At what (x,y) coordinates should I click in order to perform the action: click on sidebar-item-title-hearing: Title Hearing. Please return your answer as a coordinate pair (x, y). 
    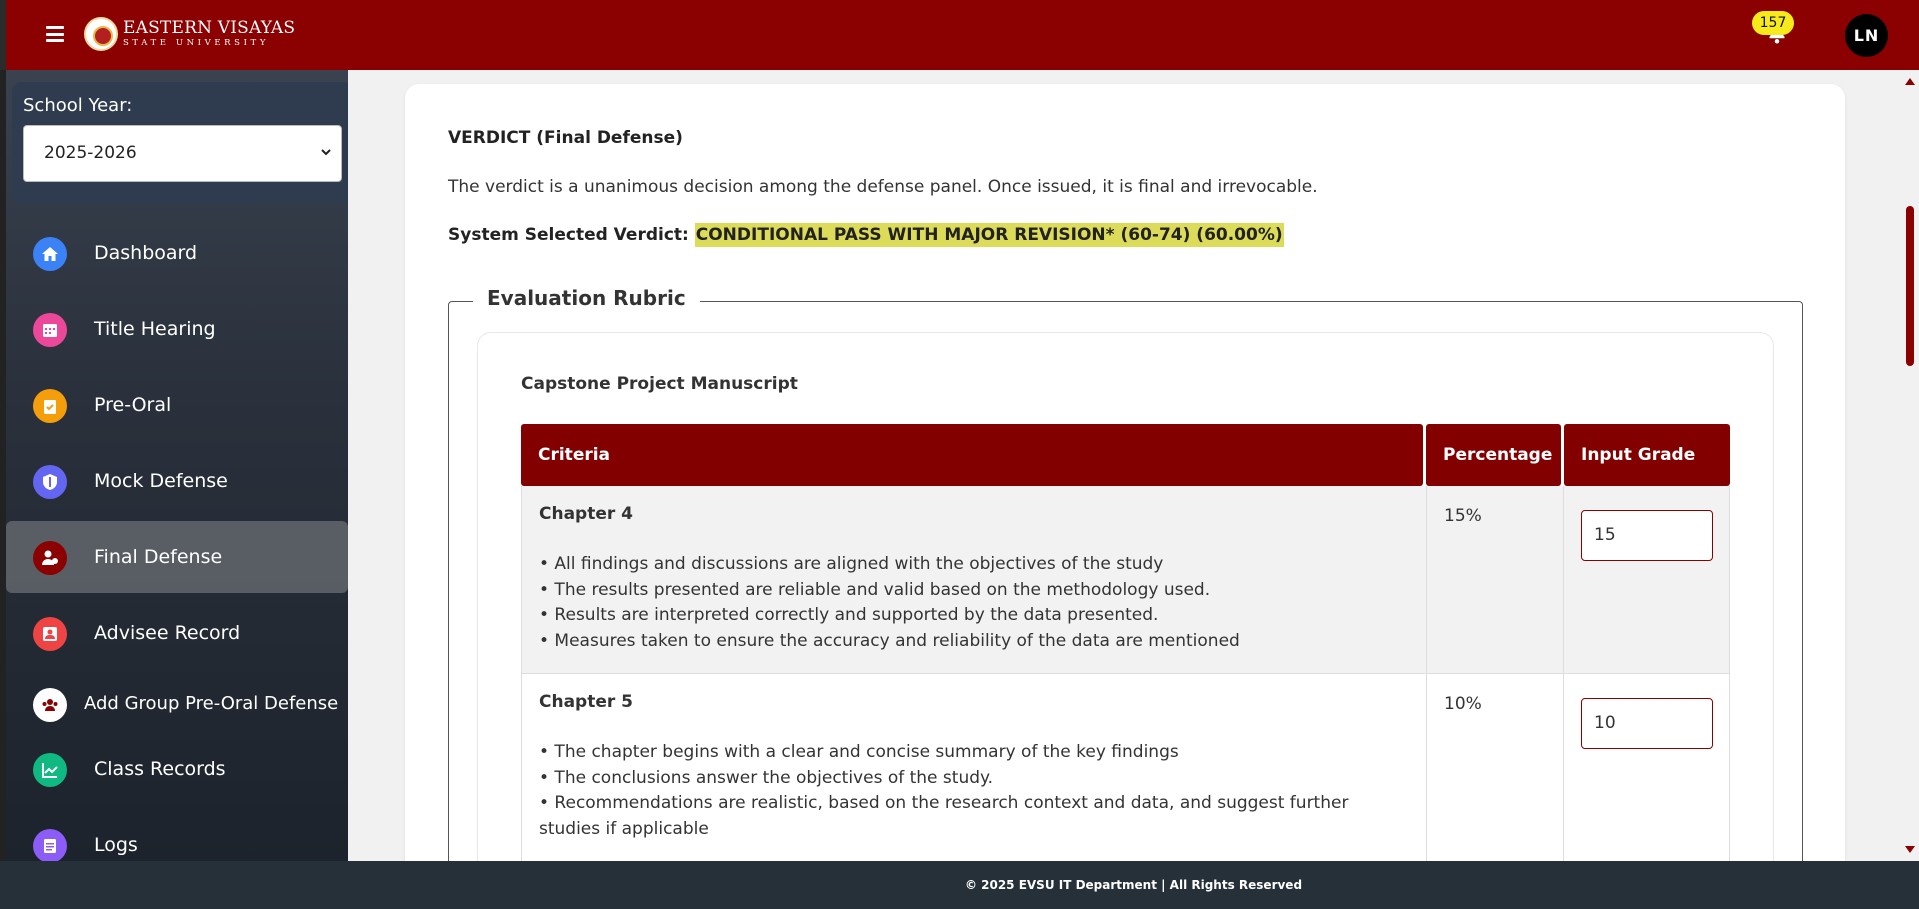
    Looking at the image, I should click on (177, 329).